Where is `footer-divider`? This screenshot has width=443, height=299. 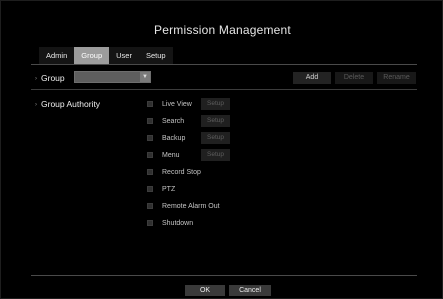
footer-divider is located at coordinates (224, 275).